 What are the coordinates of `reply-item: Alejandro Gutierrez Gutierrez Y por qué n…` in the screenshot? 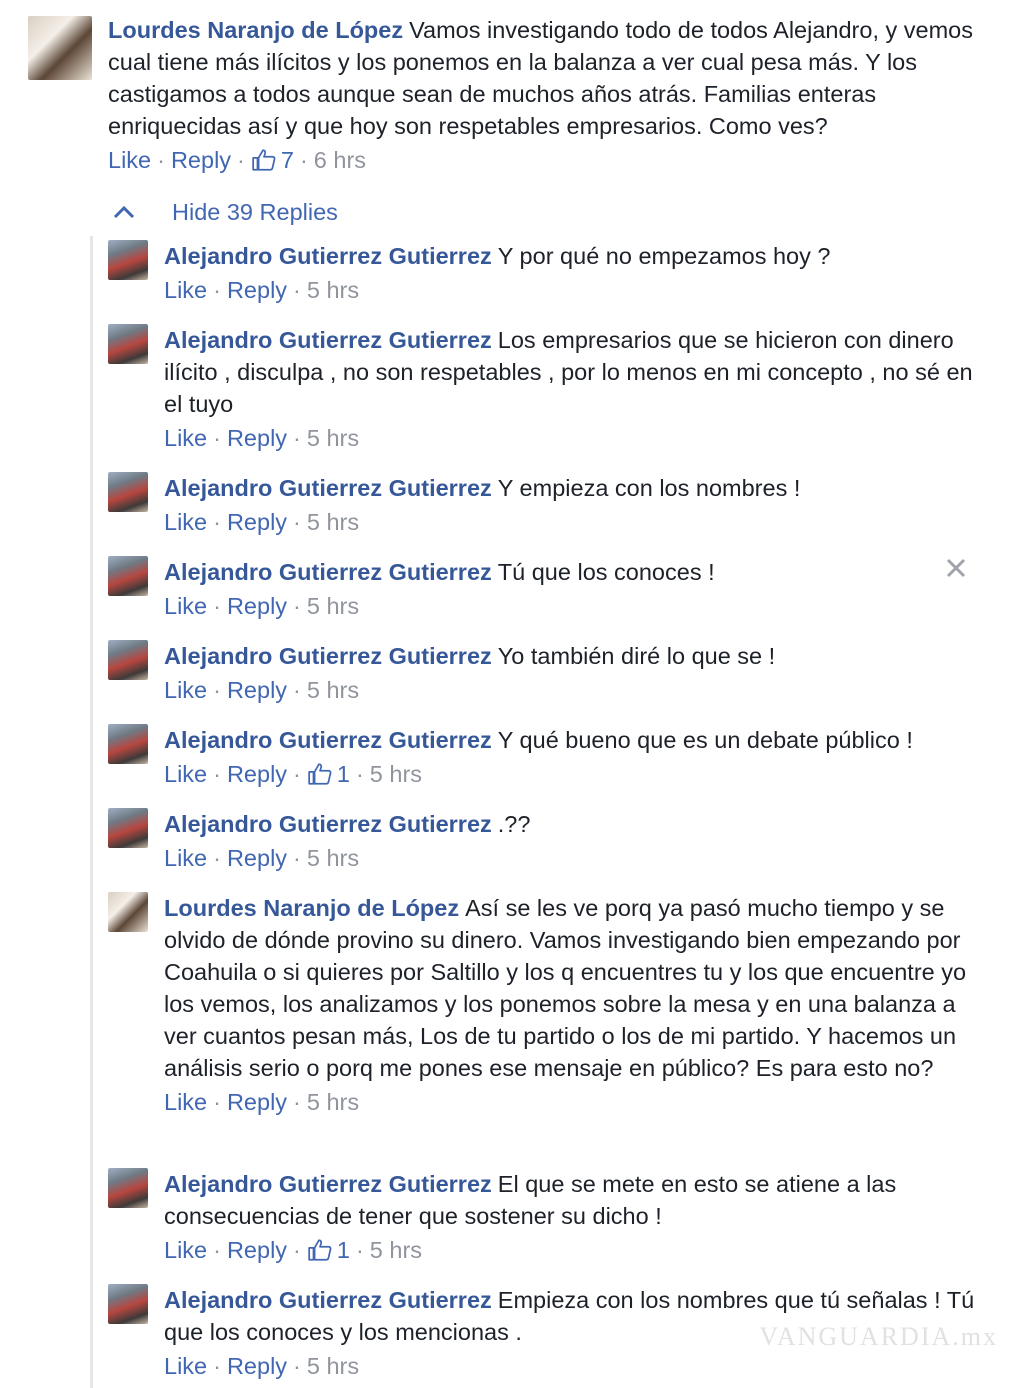 It's located at (548, 273).